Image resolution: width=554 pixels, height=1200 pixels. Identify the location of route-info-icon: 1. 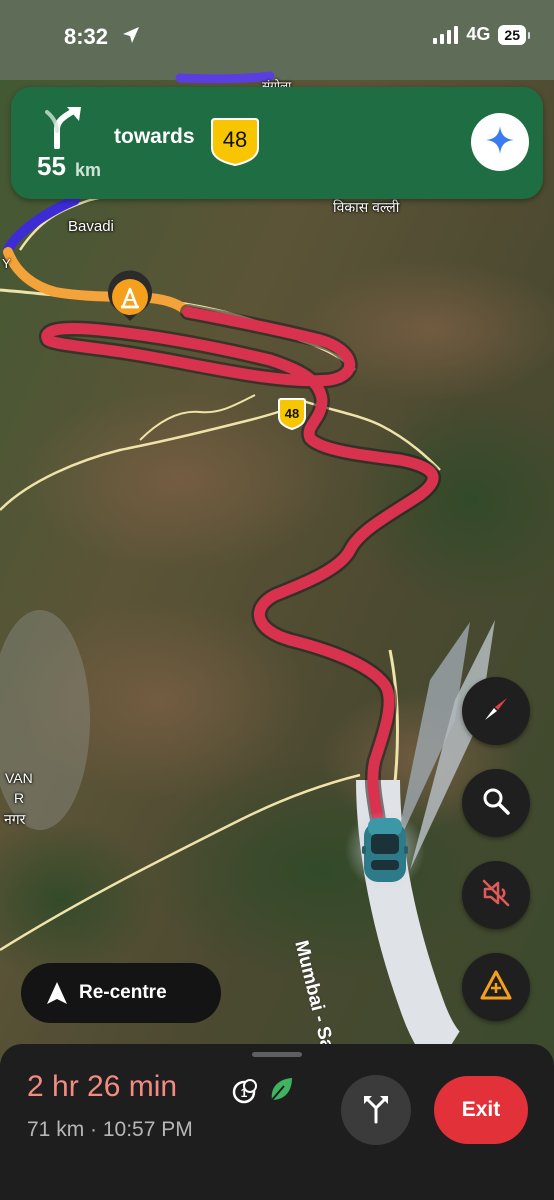
(244, 1094).